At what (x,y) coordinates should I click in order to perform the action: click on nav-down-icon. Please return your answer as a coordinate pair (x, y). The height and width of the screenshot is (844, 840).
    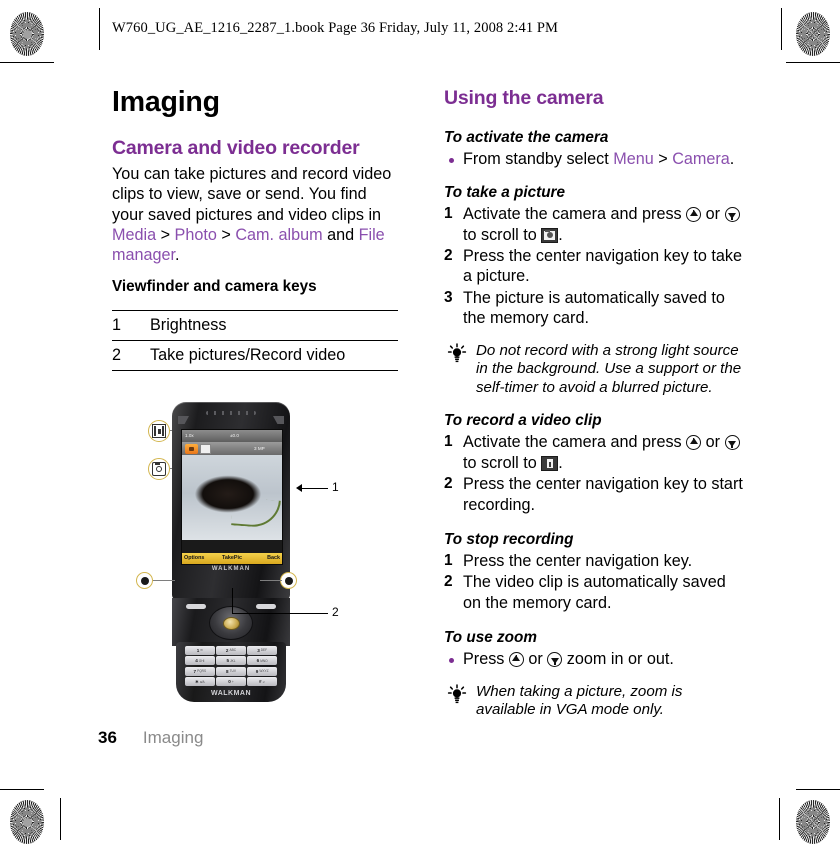
    Looking at the image, I should click on (732, 443).